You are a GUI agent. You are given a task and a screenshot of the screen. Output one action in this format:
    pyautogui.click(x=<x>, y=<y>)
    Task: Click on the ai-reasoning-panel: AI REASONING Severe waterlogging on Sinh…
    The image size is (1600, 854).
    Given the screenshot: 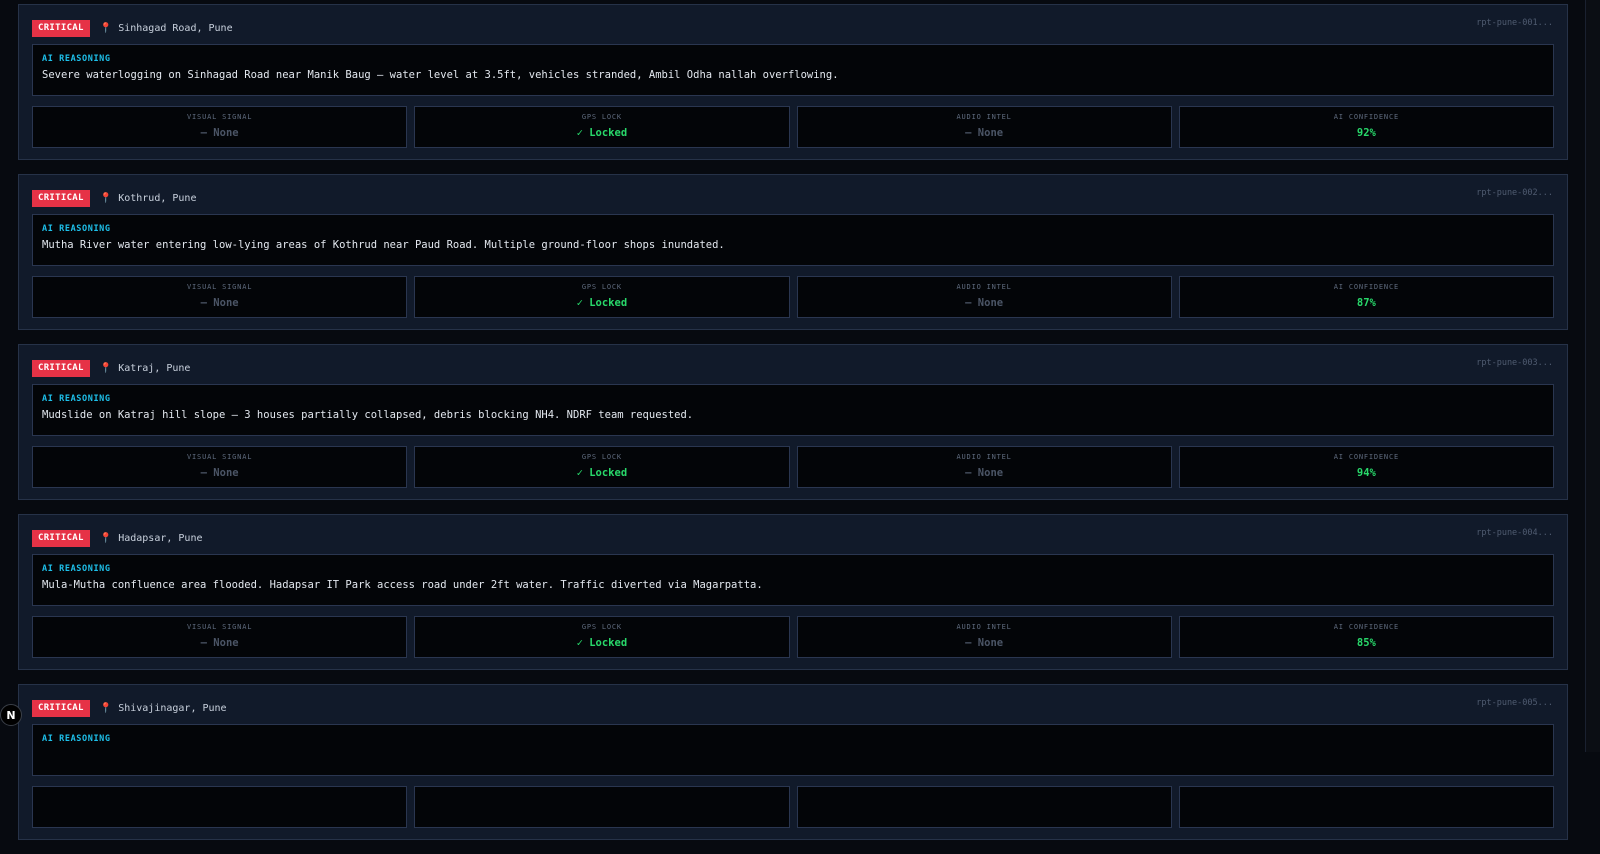 What is the action you would take?
    pyautogui.click(x=793, y=70)
    